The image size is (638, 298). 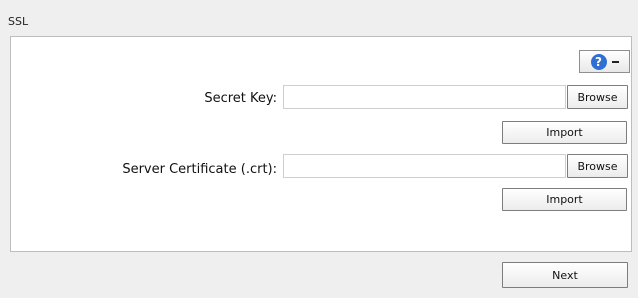 I want to click on secret-key-browse-button: Browse, so click(x=597, y=97).